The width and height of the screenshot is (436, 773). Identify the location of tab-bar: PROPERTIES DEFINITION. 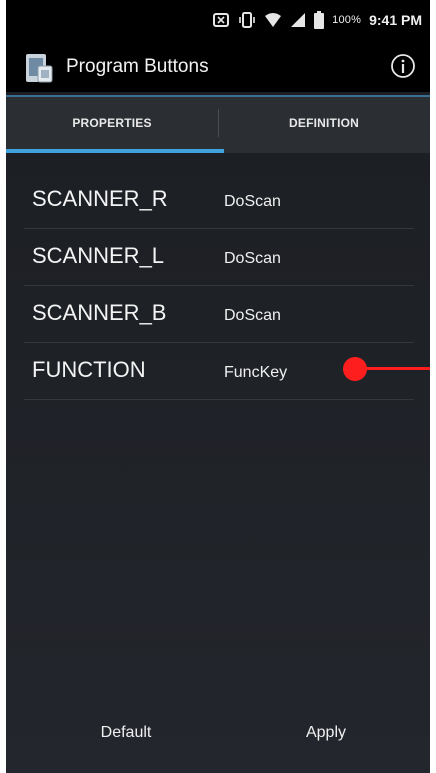
(218, 124).